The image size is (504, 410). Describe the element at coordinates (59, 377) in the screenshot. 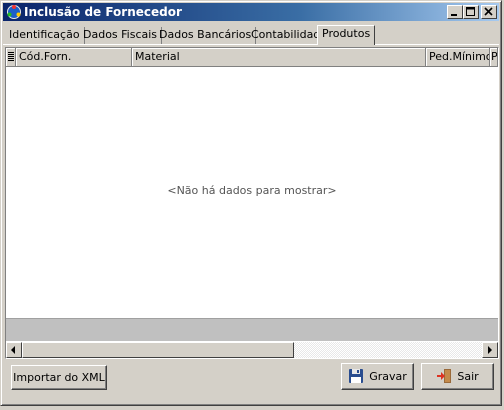

I see `import-xml-button: Importar do XML` at that location.